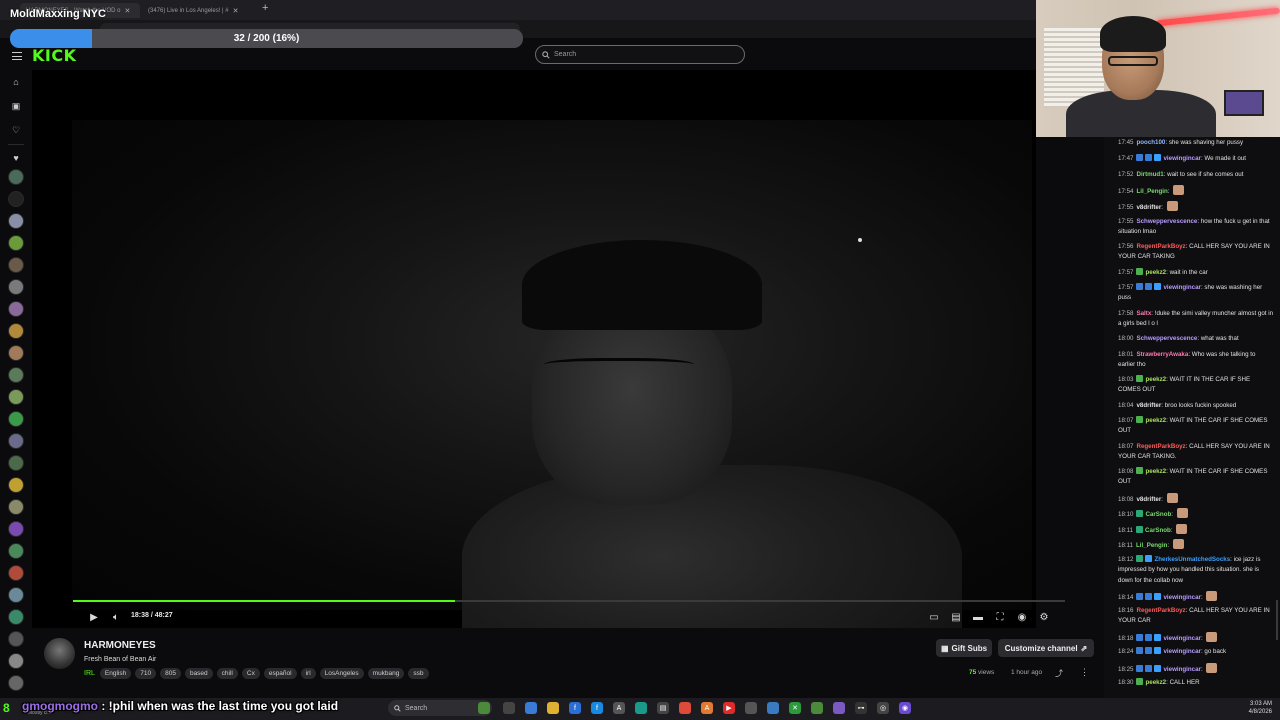 The image size is (1280, 720). What do you see at coordinates (197, 10) in the screenshot?
I see `browser-tab-2: (3476) Live in Los Angeles! | # ✕` at bounding box center [197, 10].